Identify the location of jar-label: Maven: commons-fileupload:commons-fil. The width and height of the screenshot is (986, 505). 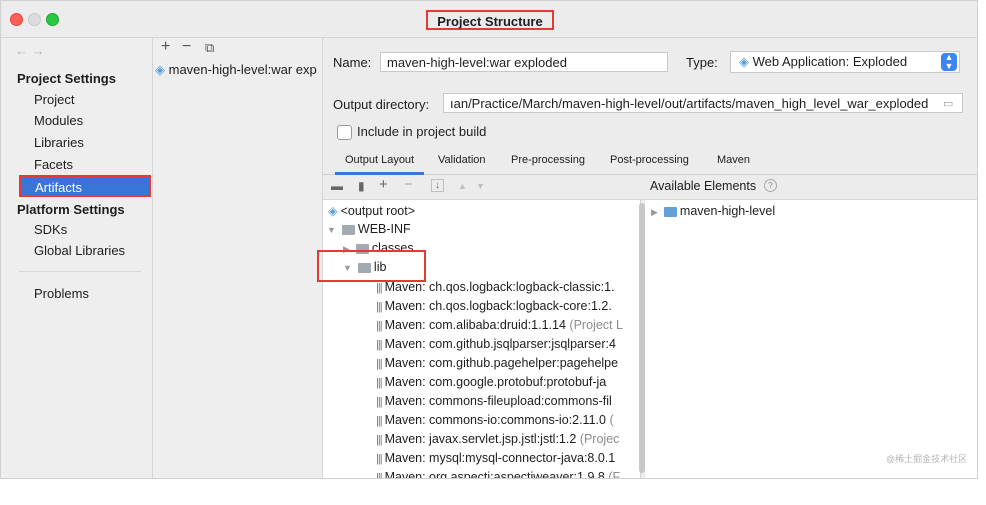
(498, 401).